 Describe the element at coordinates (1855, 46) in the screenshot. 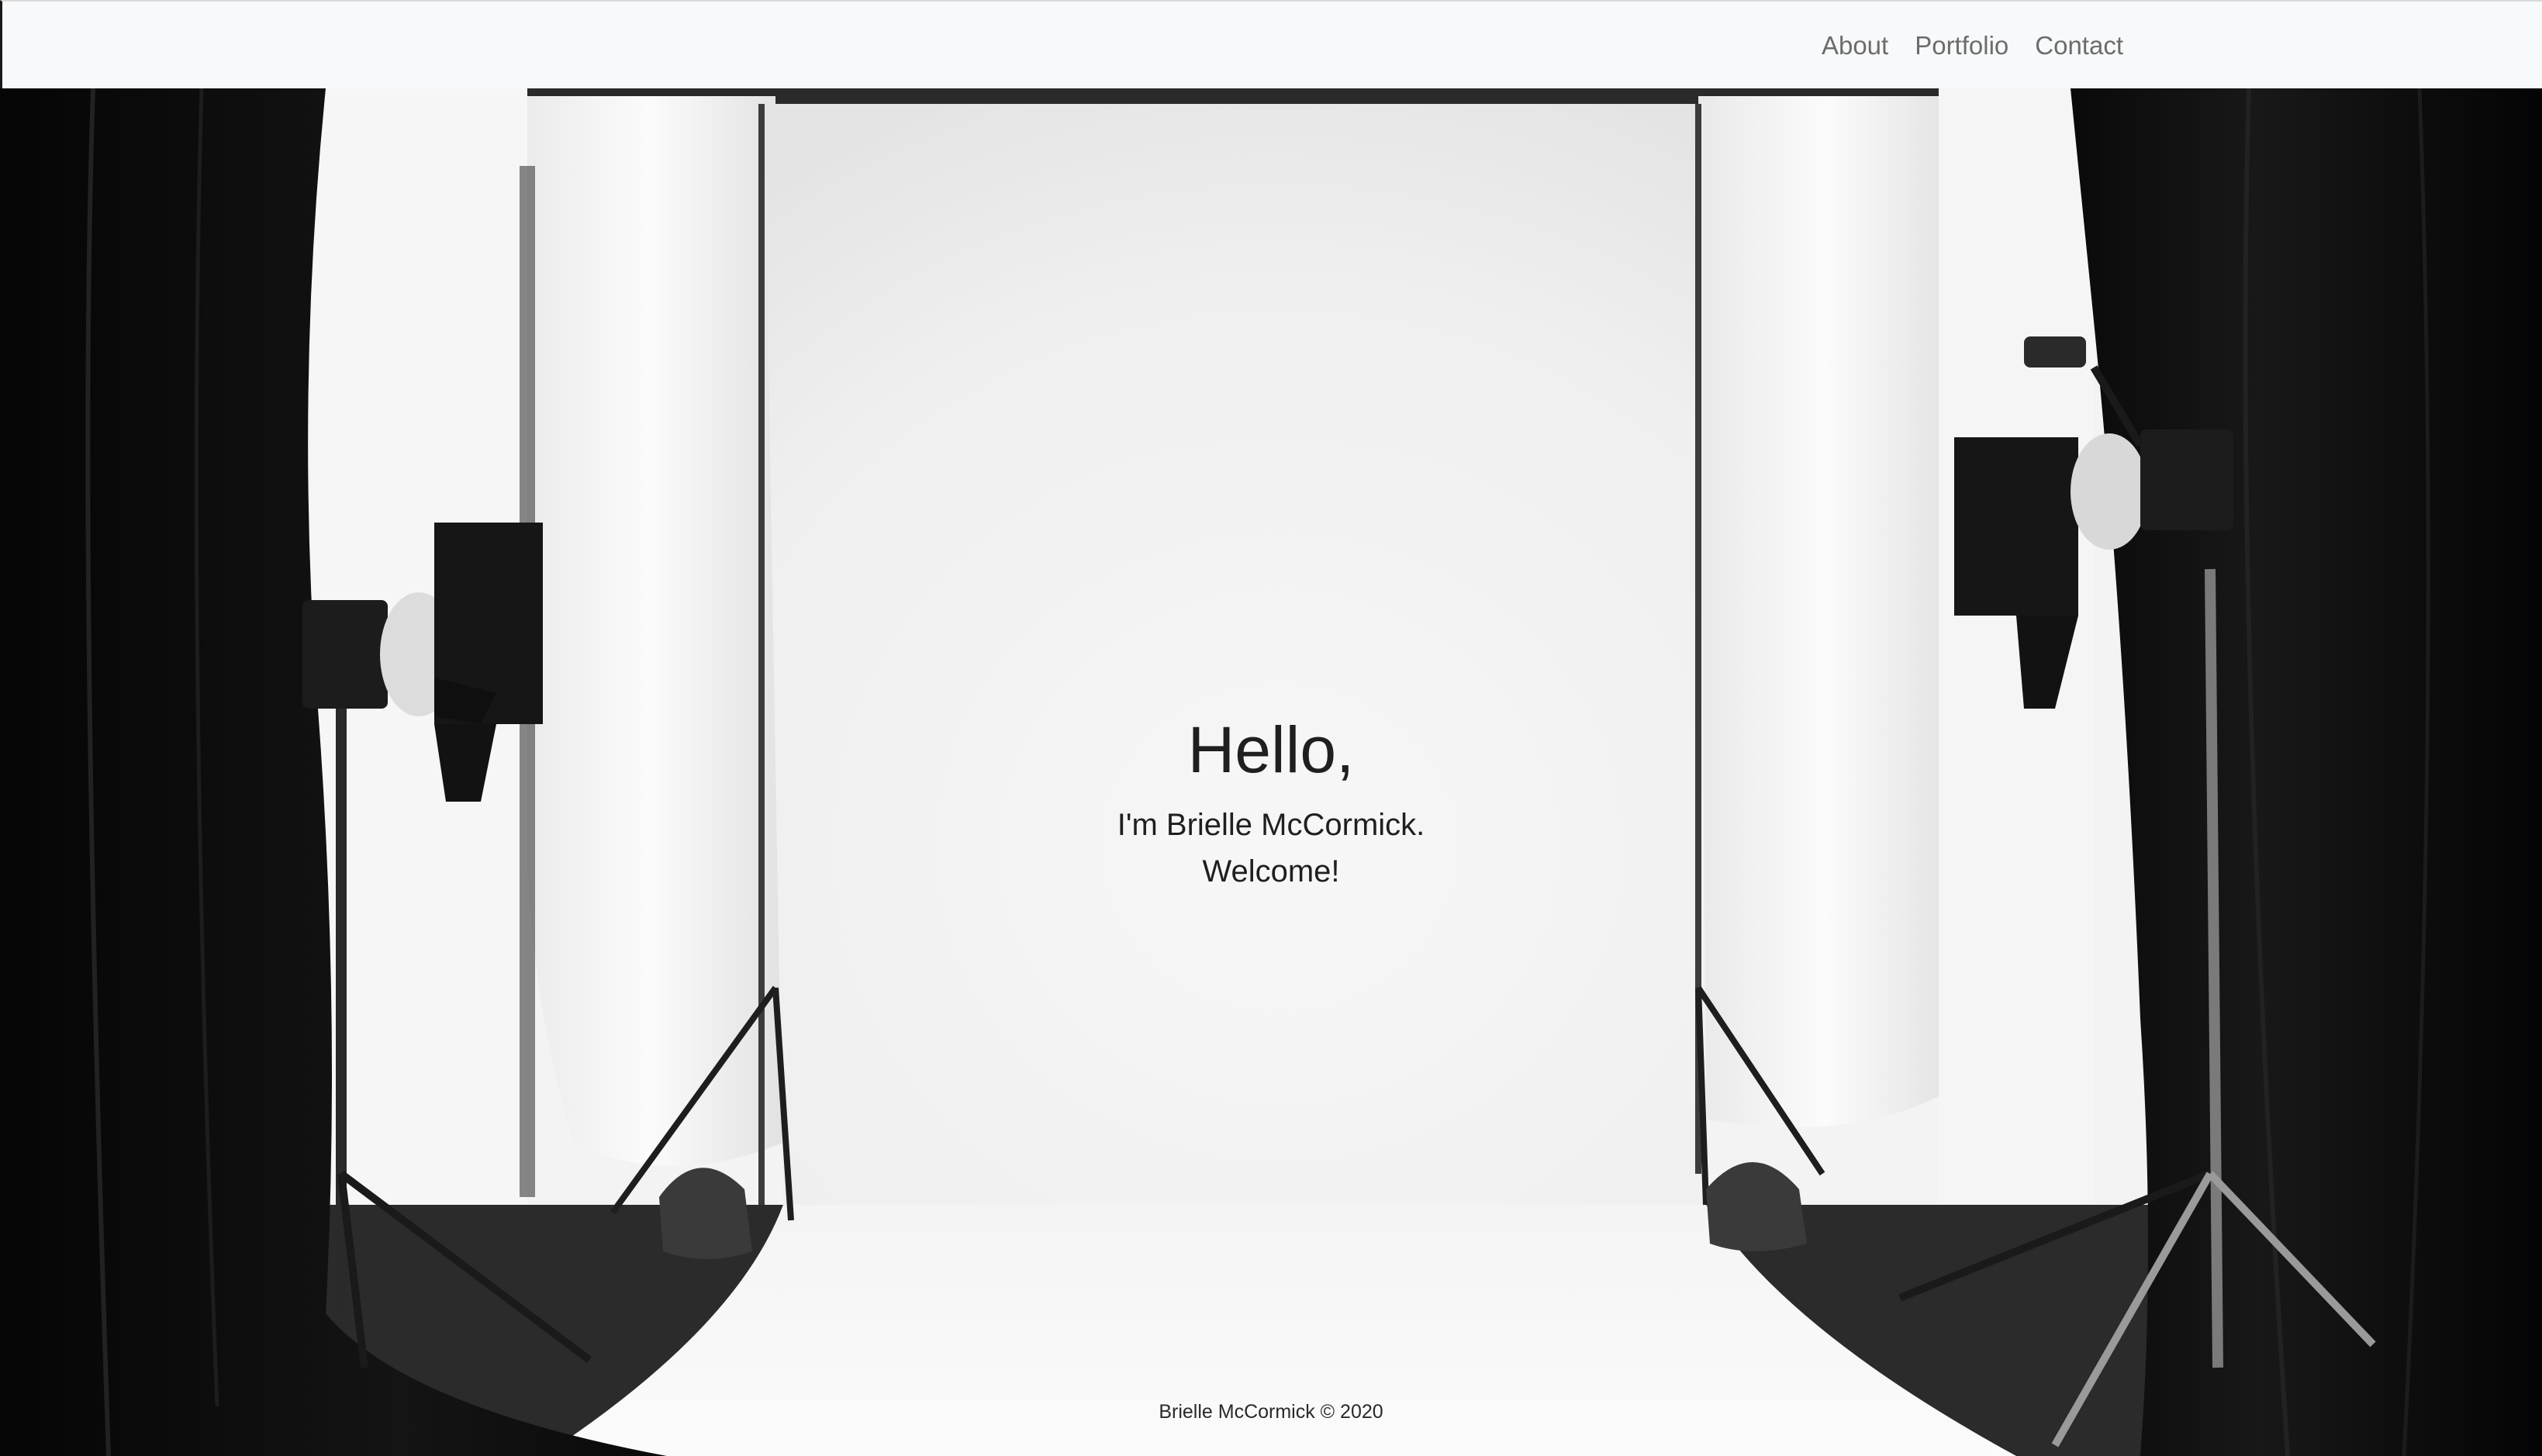

I see `nav-link-about: About` at that location.